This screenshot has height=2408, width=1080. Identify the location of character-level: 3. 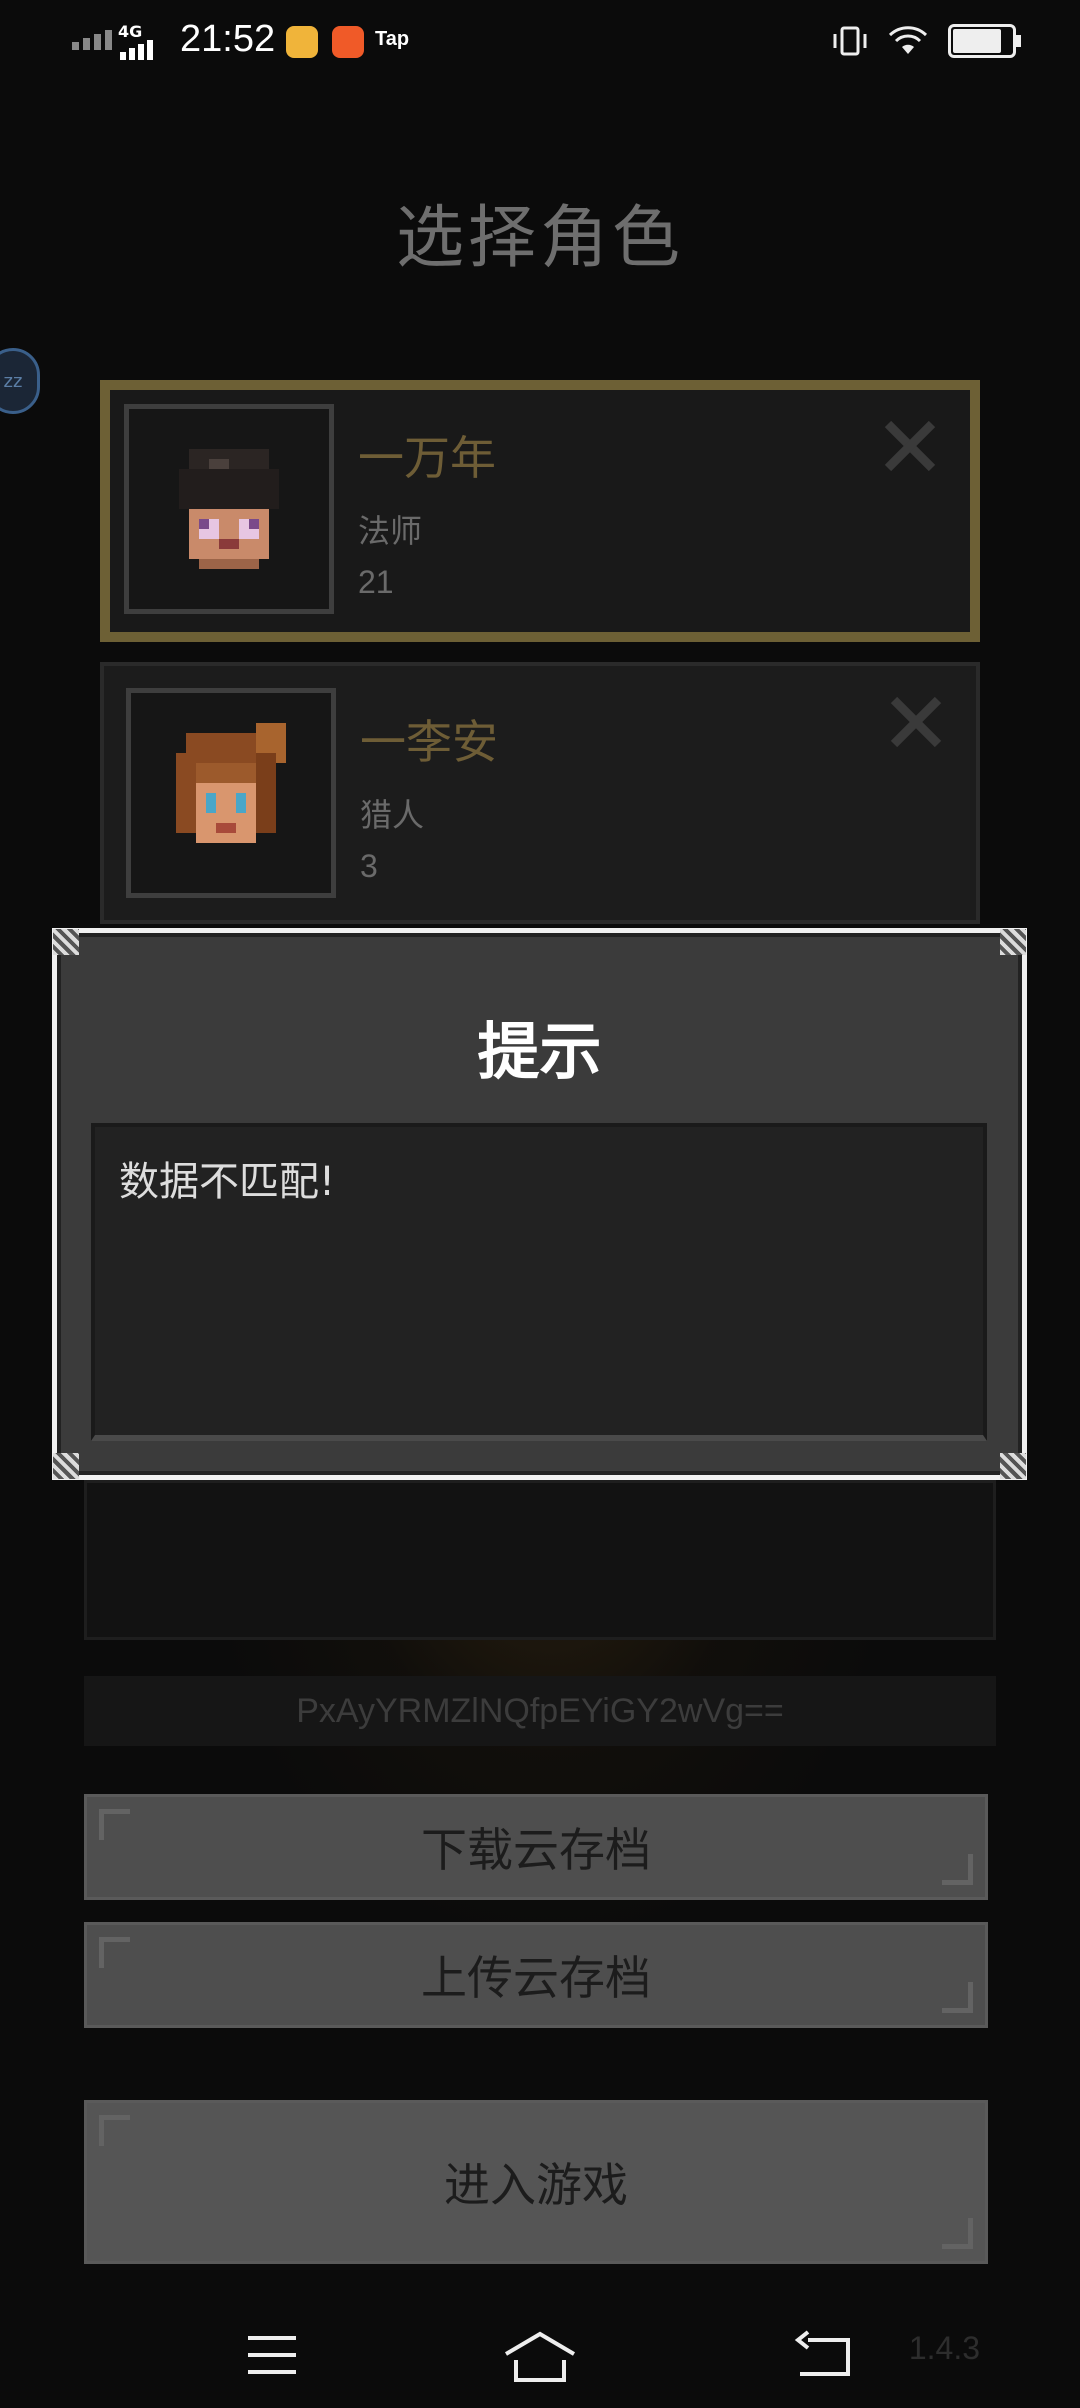
(369, 866).